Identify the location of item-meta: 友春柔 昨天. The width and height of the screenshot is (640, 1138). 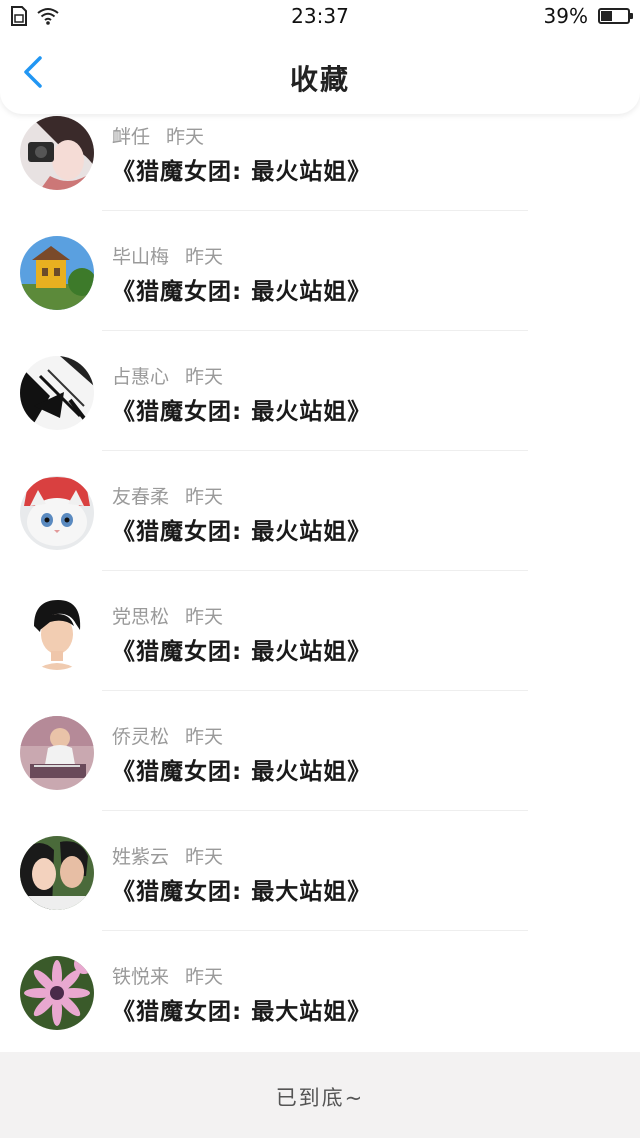
(167, 495).